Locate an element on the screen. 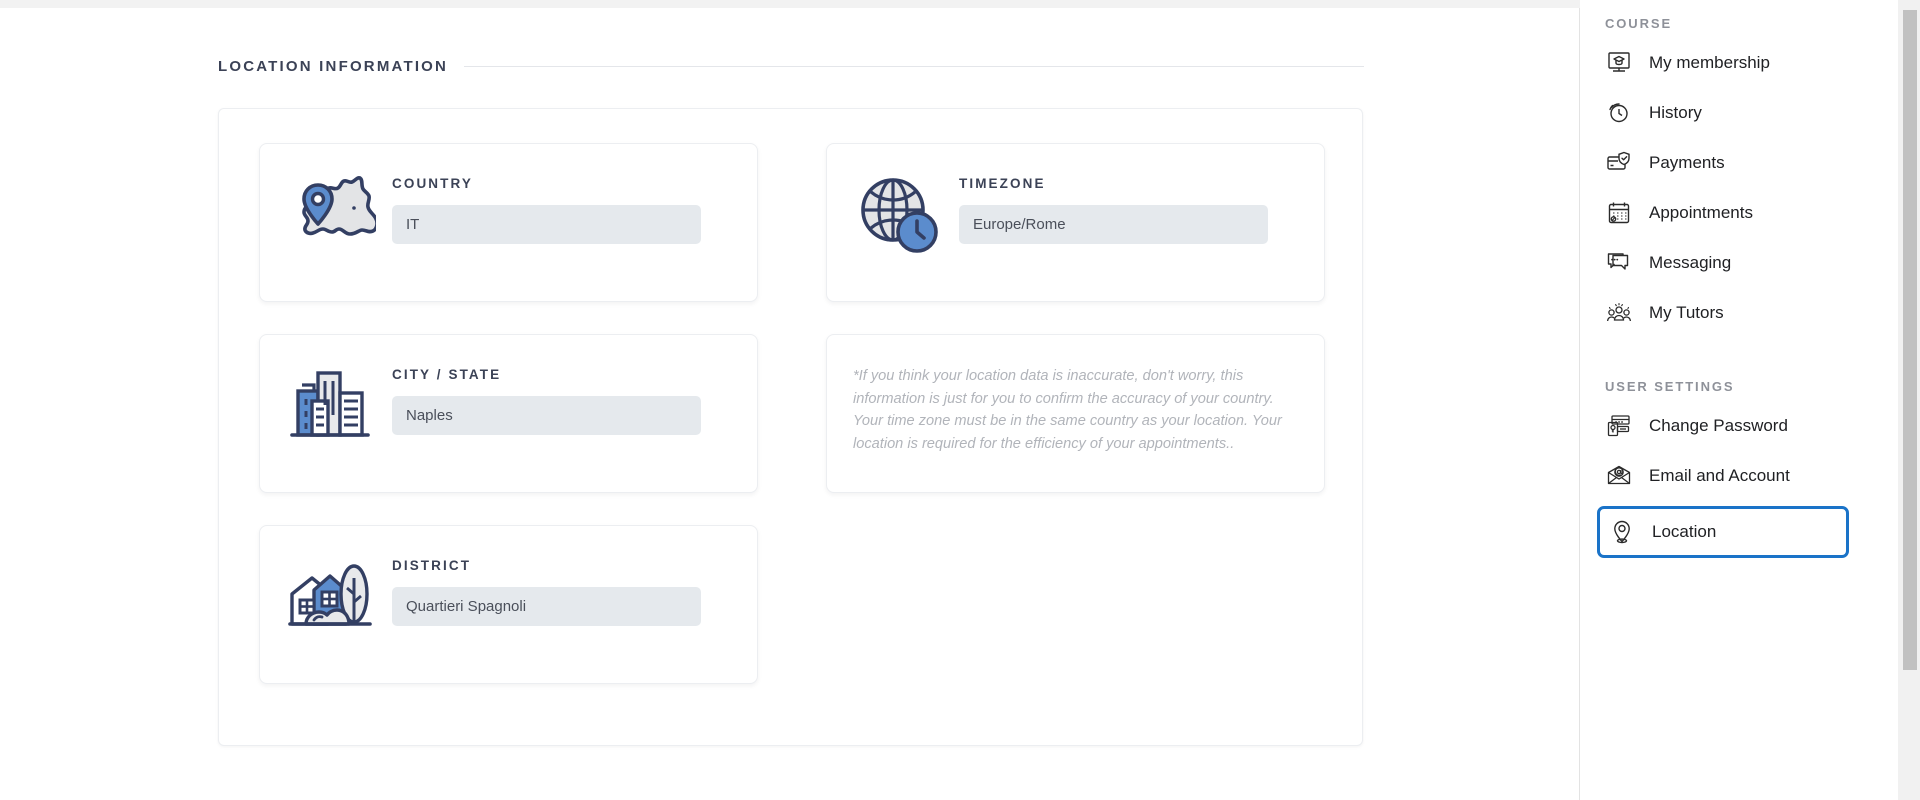 The image size is (1920, 800). city-state-card: CITY / STATE Naples is located at coordinates (508, 413).